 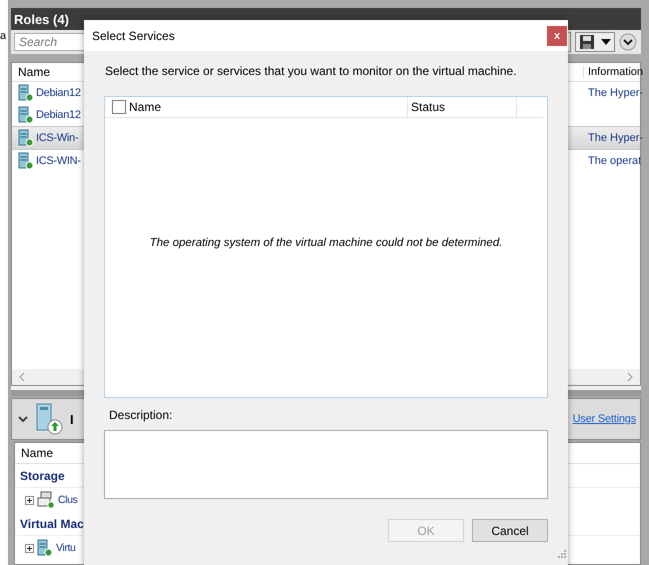 What do you see at coordinates (326, 242) in the screenshot?
I see `empty-message: The operating system of the virtual machine could not be determined.` at bounding box center [326, 242].